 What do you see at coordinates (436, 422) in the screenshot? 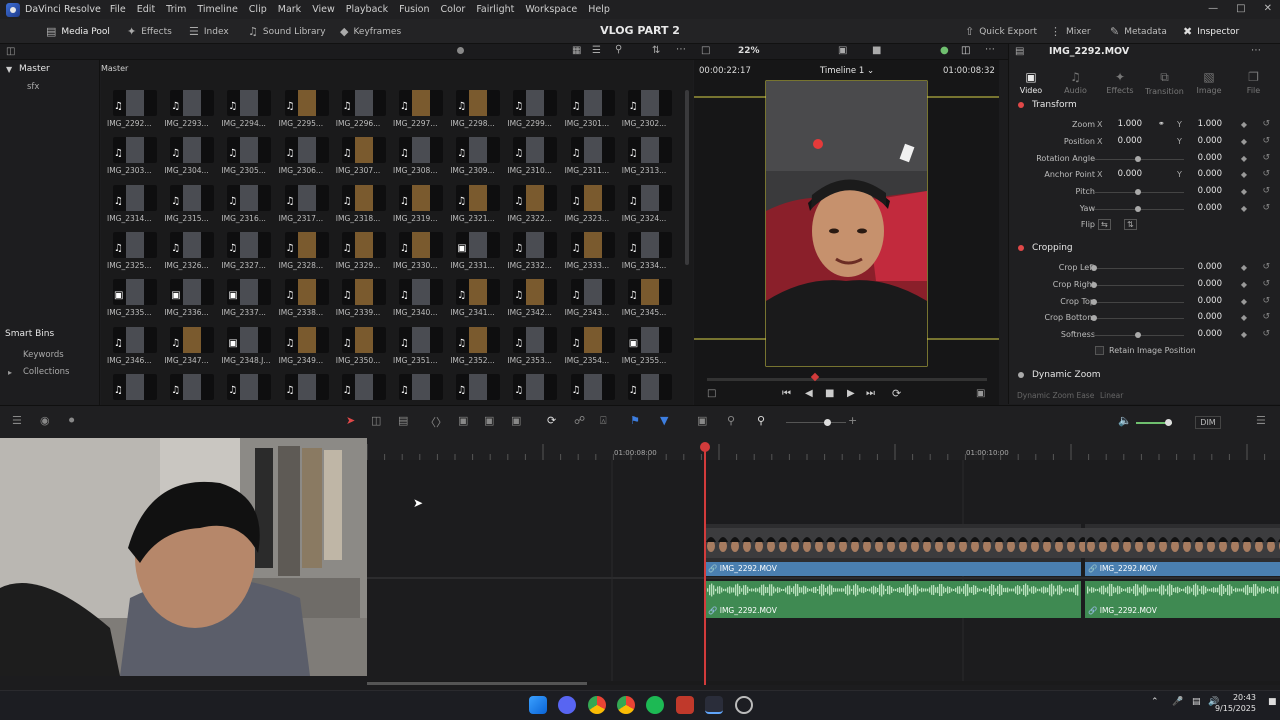
I see `blade-tool-icon: 〈〉` at bounding box center [436, 422].